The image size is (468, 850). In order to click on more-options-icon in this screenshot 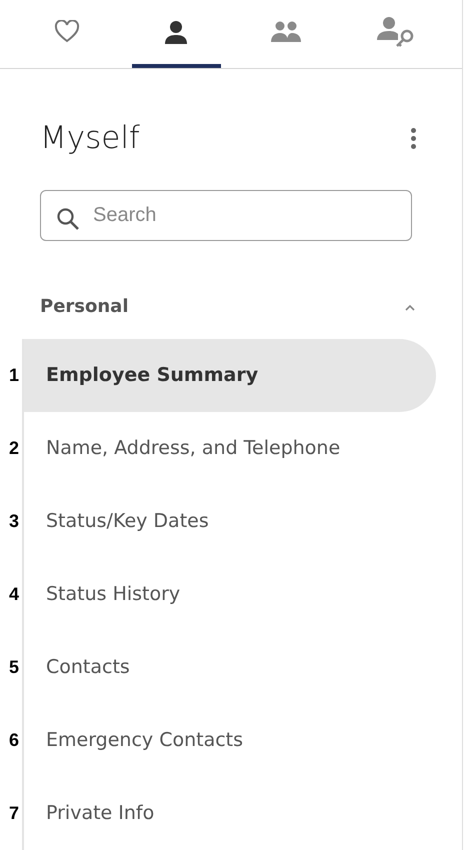, I will do `click(413, 138)`.